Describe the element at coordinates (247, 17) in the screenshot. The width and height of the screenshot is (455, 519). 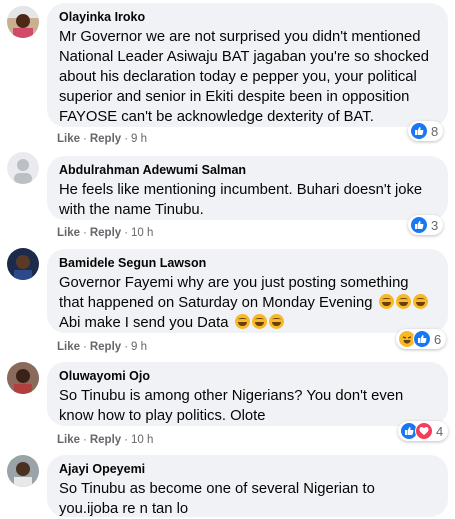
I see `comment-author: Olayinka Iroko` at that location.